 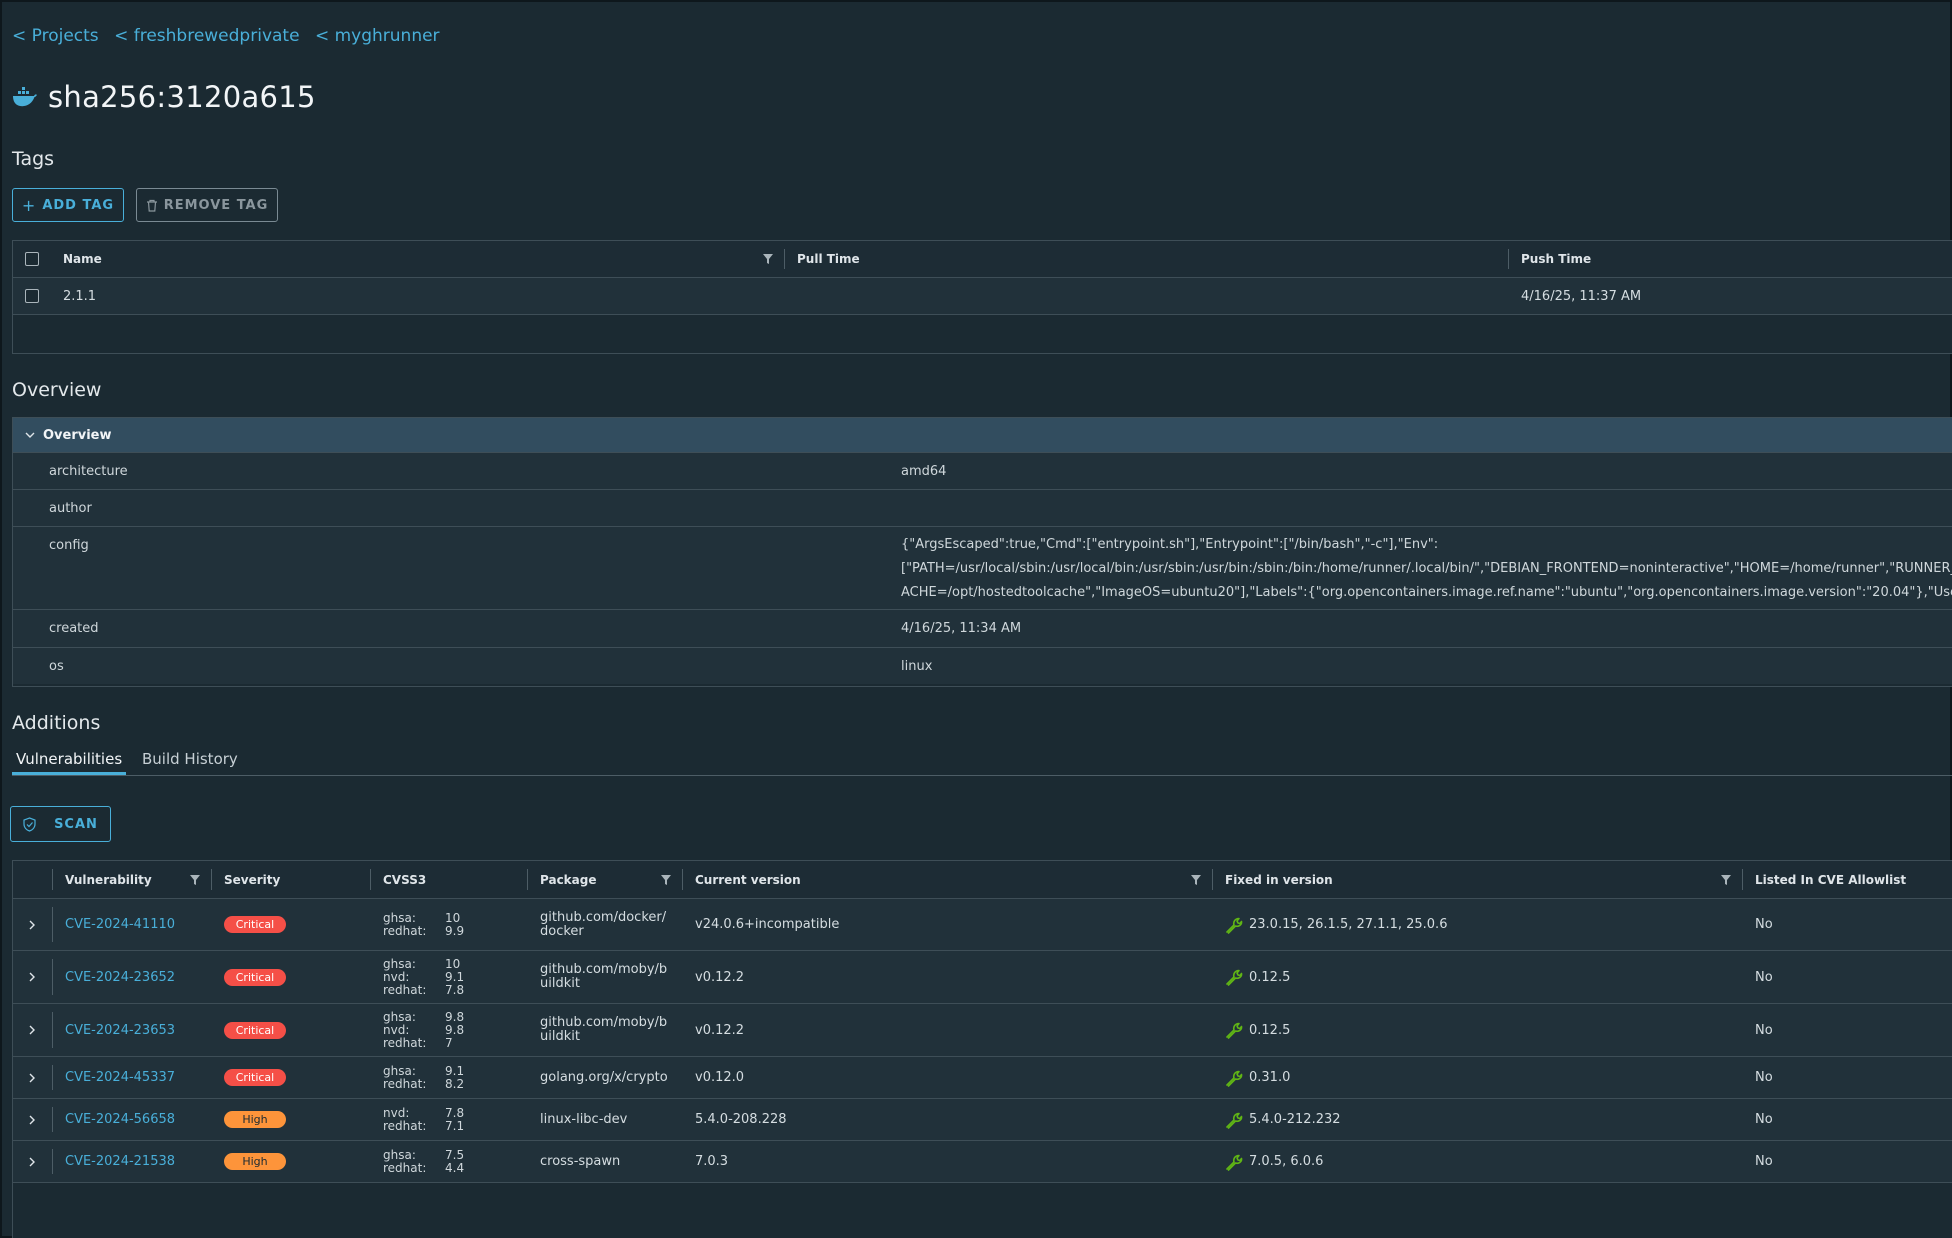 I want to click on package-name: github.com/moby/b uildkit, so click(x=603, y=1030).